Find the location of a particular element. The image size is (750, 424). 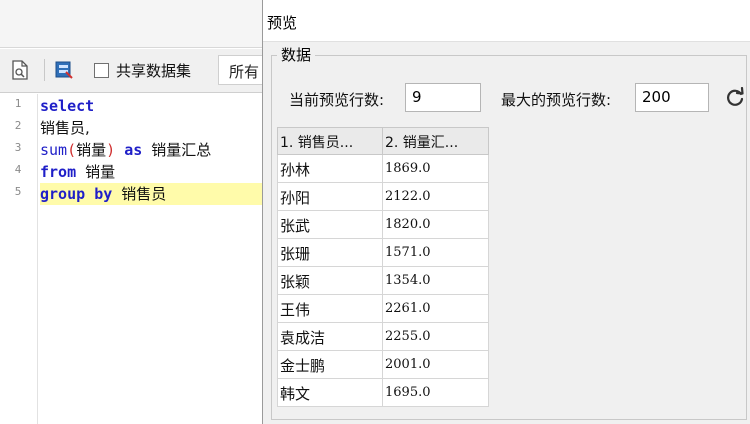

sales-total-cell: 1571.0 is located at coordinates (408, 252).